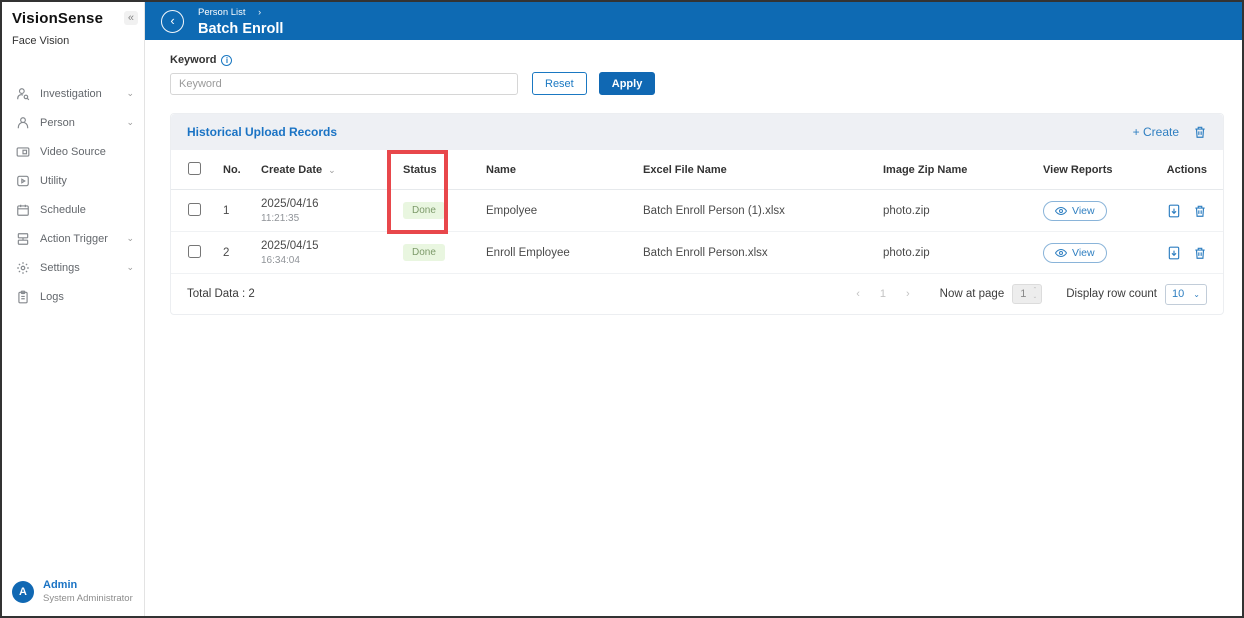 This screenshot has height=618, width=1244. I want to click on row-no: 2, so click(226, 252).